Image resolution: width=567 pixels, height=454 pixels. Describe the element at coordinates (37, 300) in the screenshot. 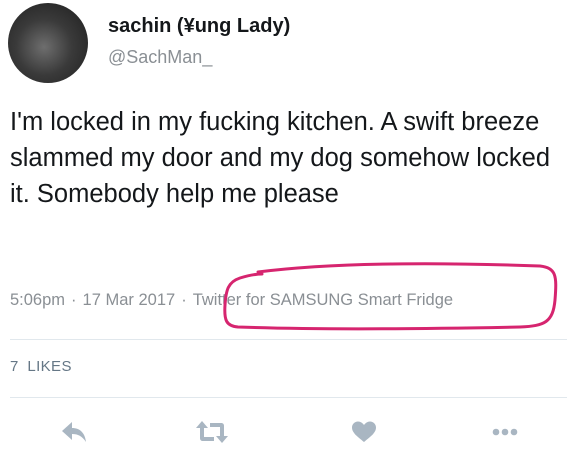

I see `tweet-time: 5:06pm` at that location.